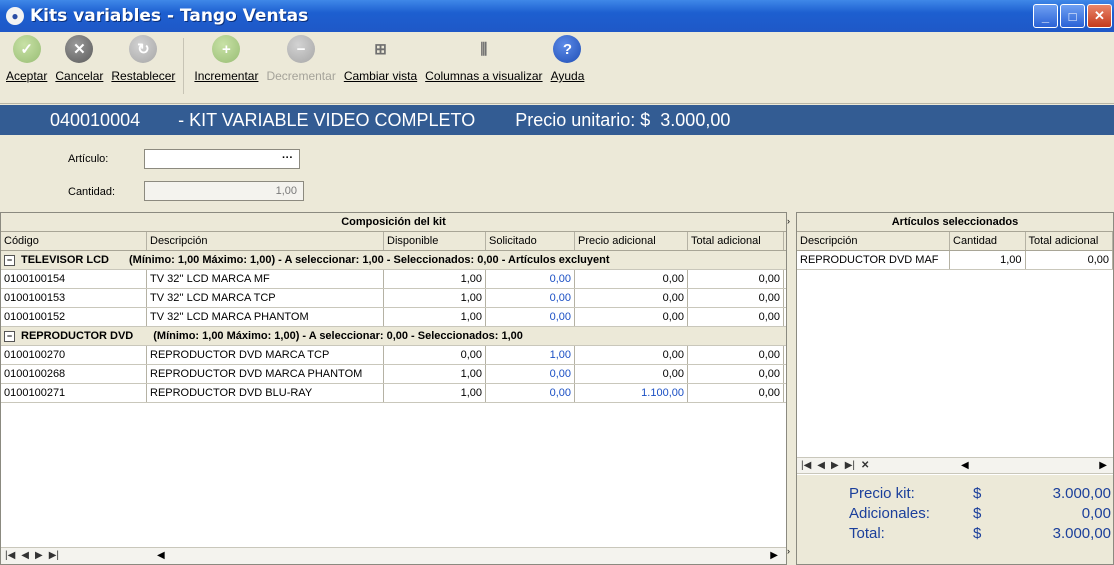 This screenshot has width=1114, height=565. Describe the element at coordinates (567, 49) in the screenshot. I see `help-icon: ?` at that location.